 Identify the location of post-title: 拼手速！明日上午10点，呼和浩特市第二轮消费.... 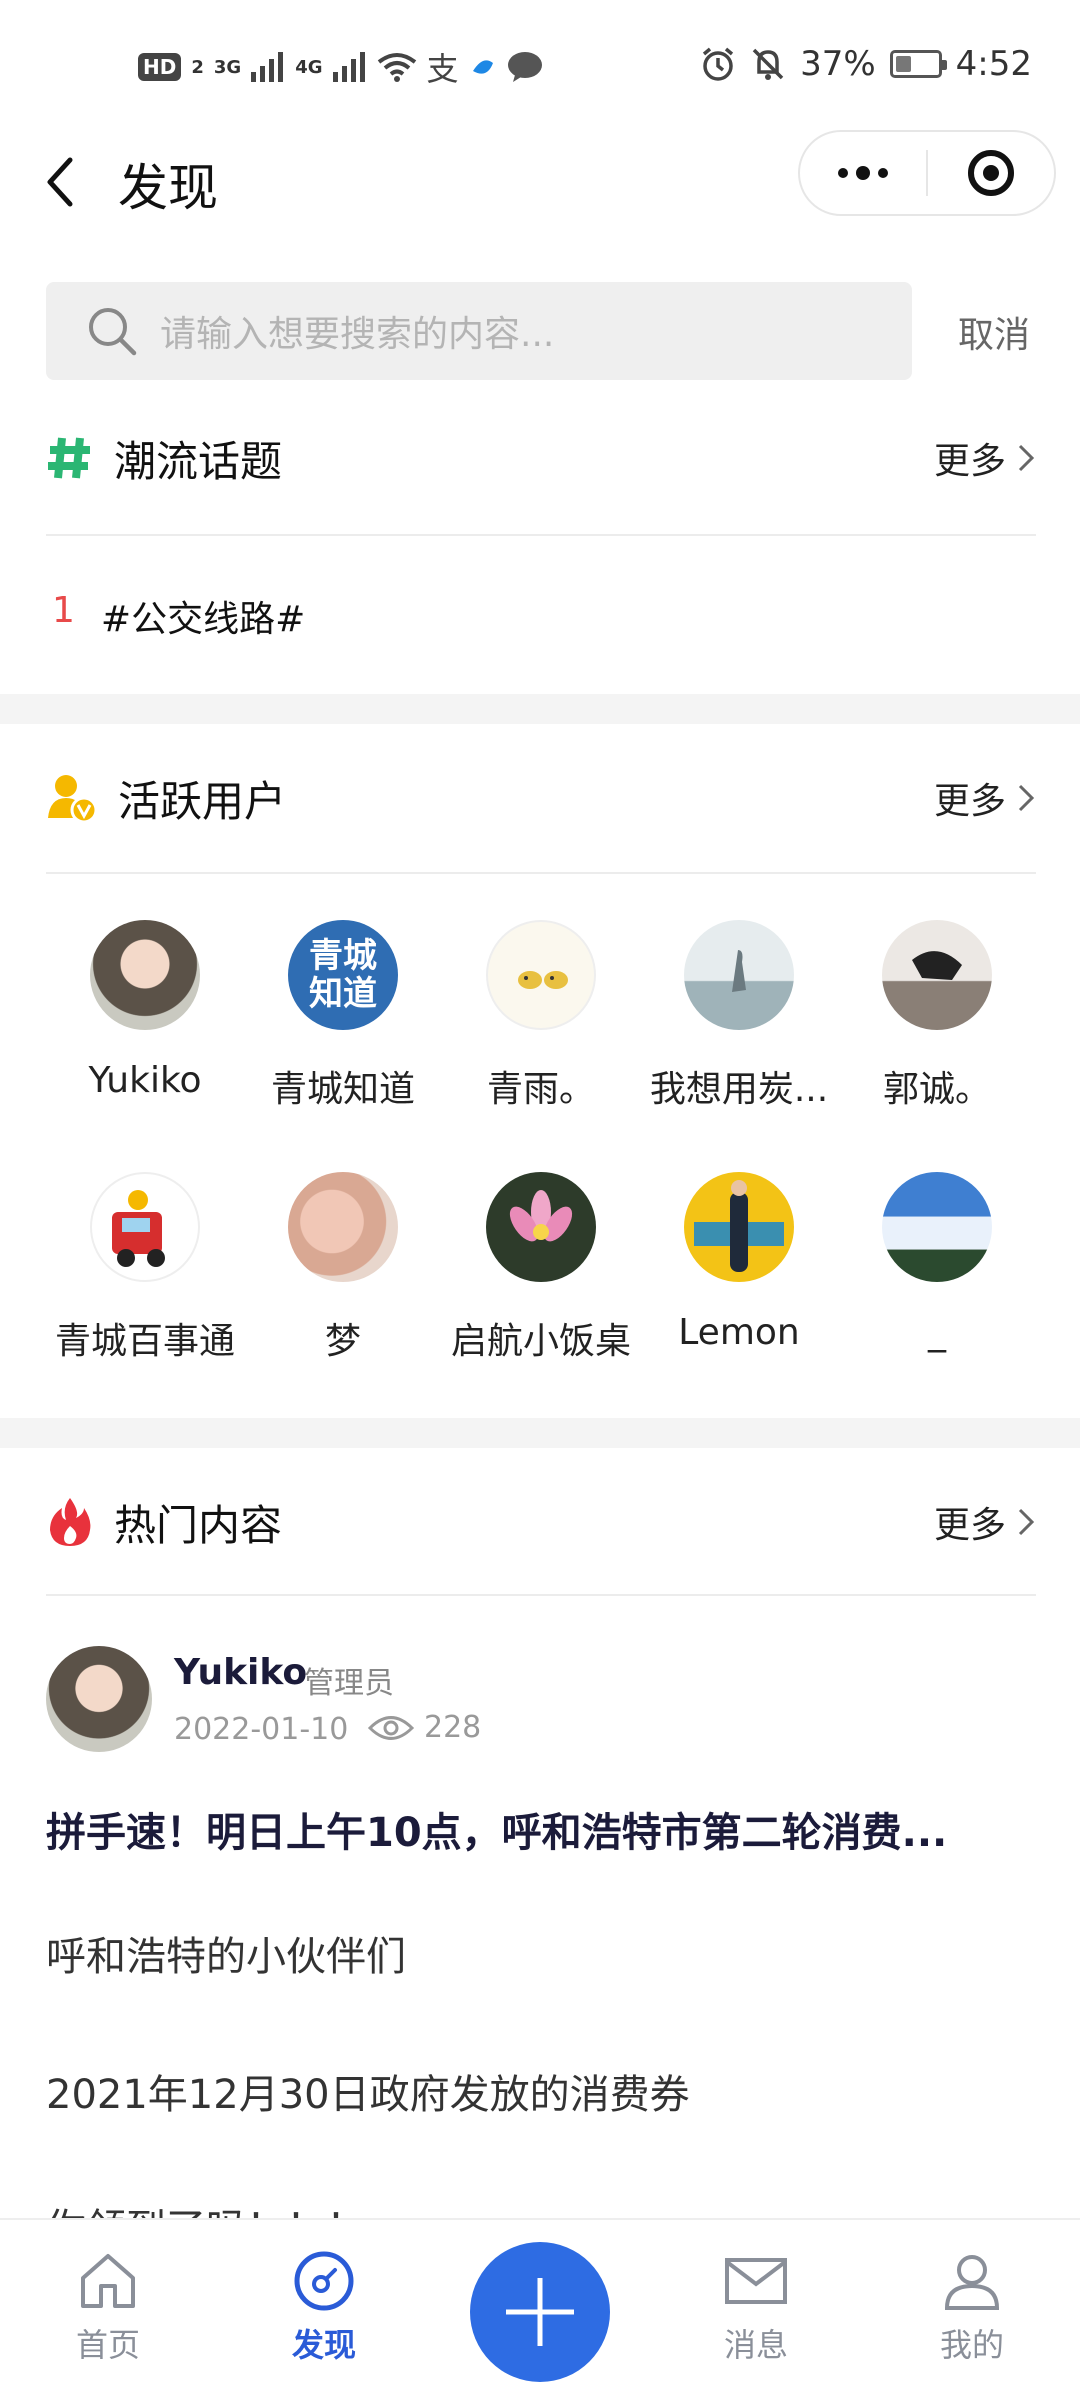
(496, 1829).